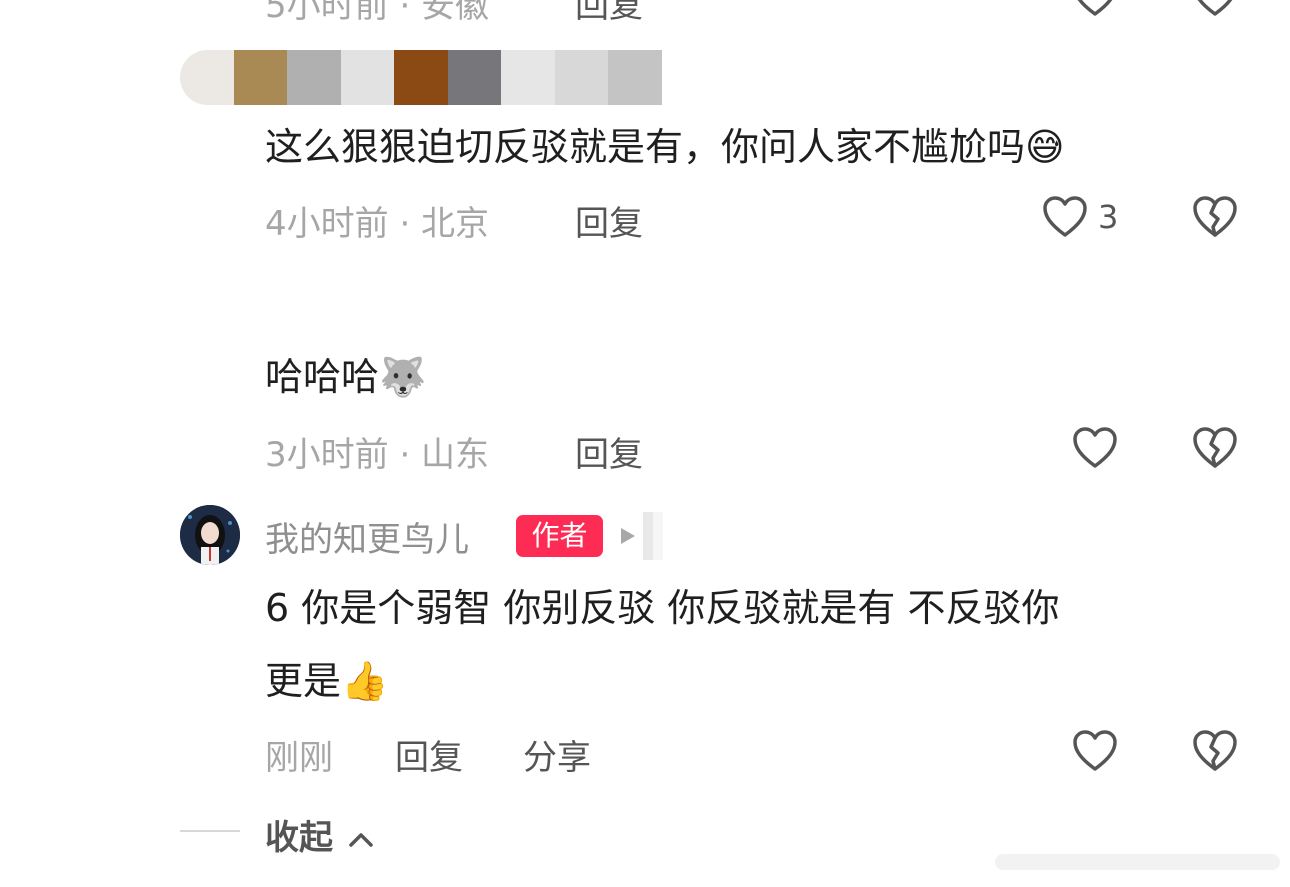 This screenshot has width=1290, height=887. Describe the element at coordinates (299, 758) in the screenshot. I see `comment-time: 刚刚` at that location.